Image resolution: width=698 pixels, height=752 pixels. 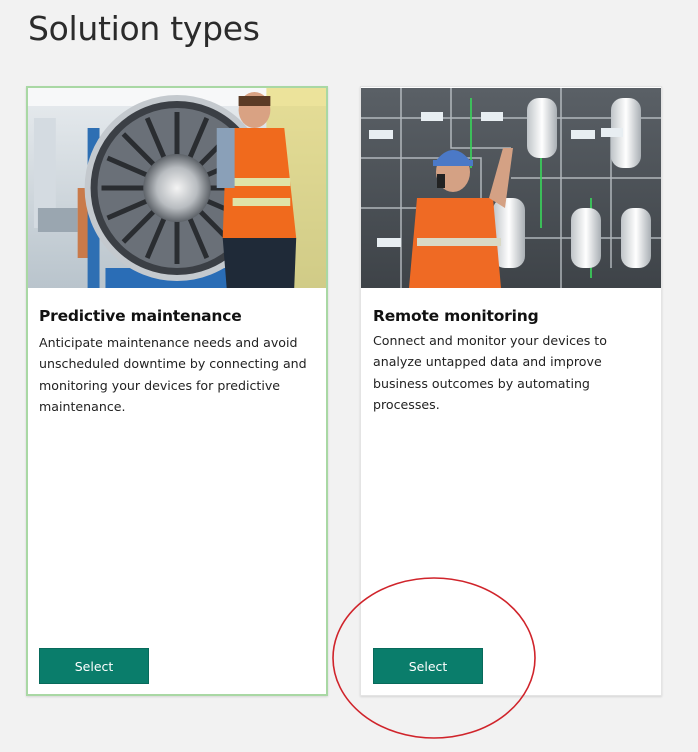 What do you see at coordinates (511, 188) in the screenshot?
I see `card-image-control-panel` at bounding box center [511, 188].